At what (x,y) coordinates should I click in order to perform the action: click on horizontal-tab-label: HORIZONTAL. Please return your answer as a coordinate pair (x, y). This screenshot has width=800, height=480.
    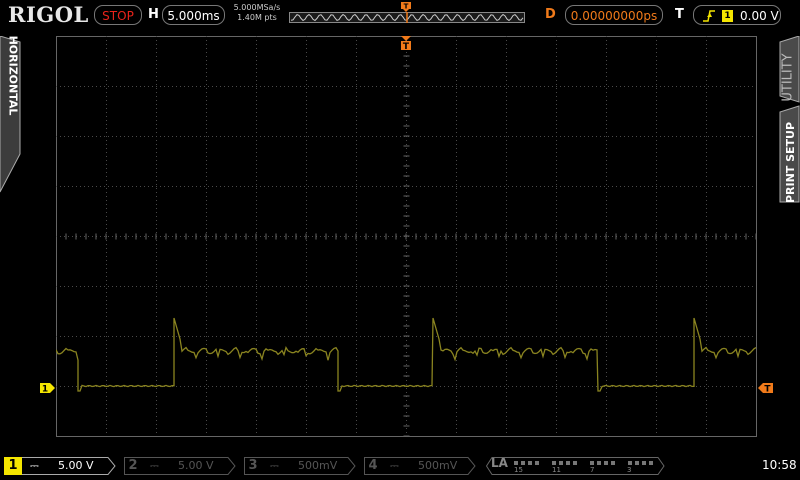
    Looking at the image, I should click on (13, 75).